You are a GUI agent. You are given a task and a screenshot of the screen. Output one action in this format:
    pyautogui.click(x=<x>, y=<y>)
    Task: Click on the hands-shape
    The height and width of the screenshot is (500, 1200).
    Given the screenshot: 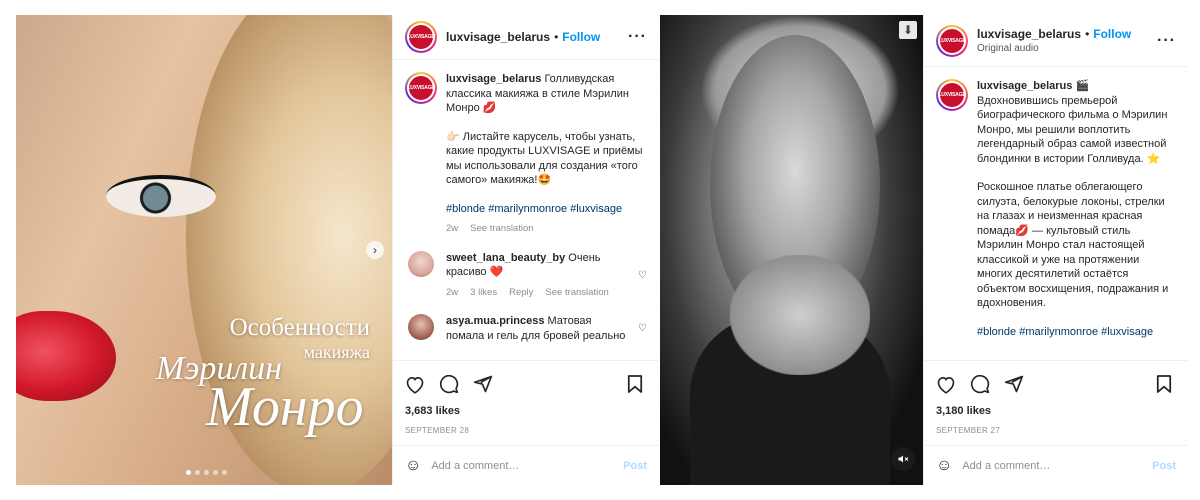 What is the action you would take?
    pyautogui.click(x=800, y=315)
    